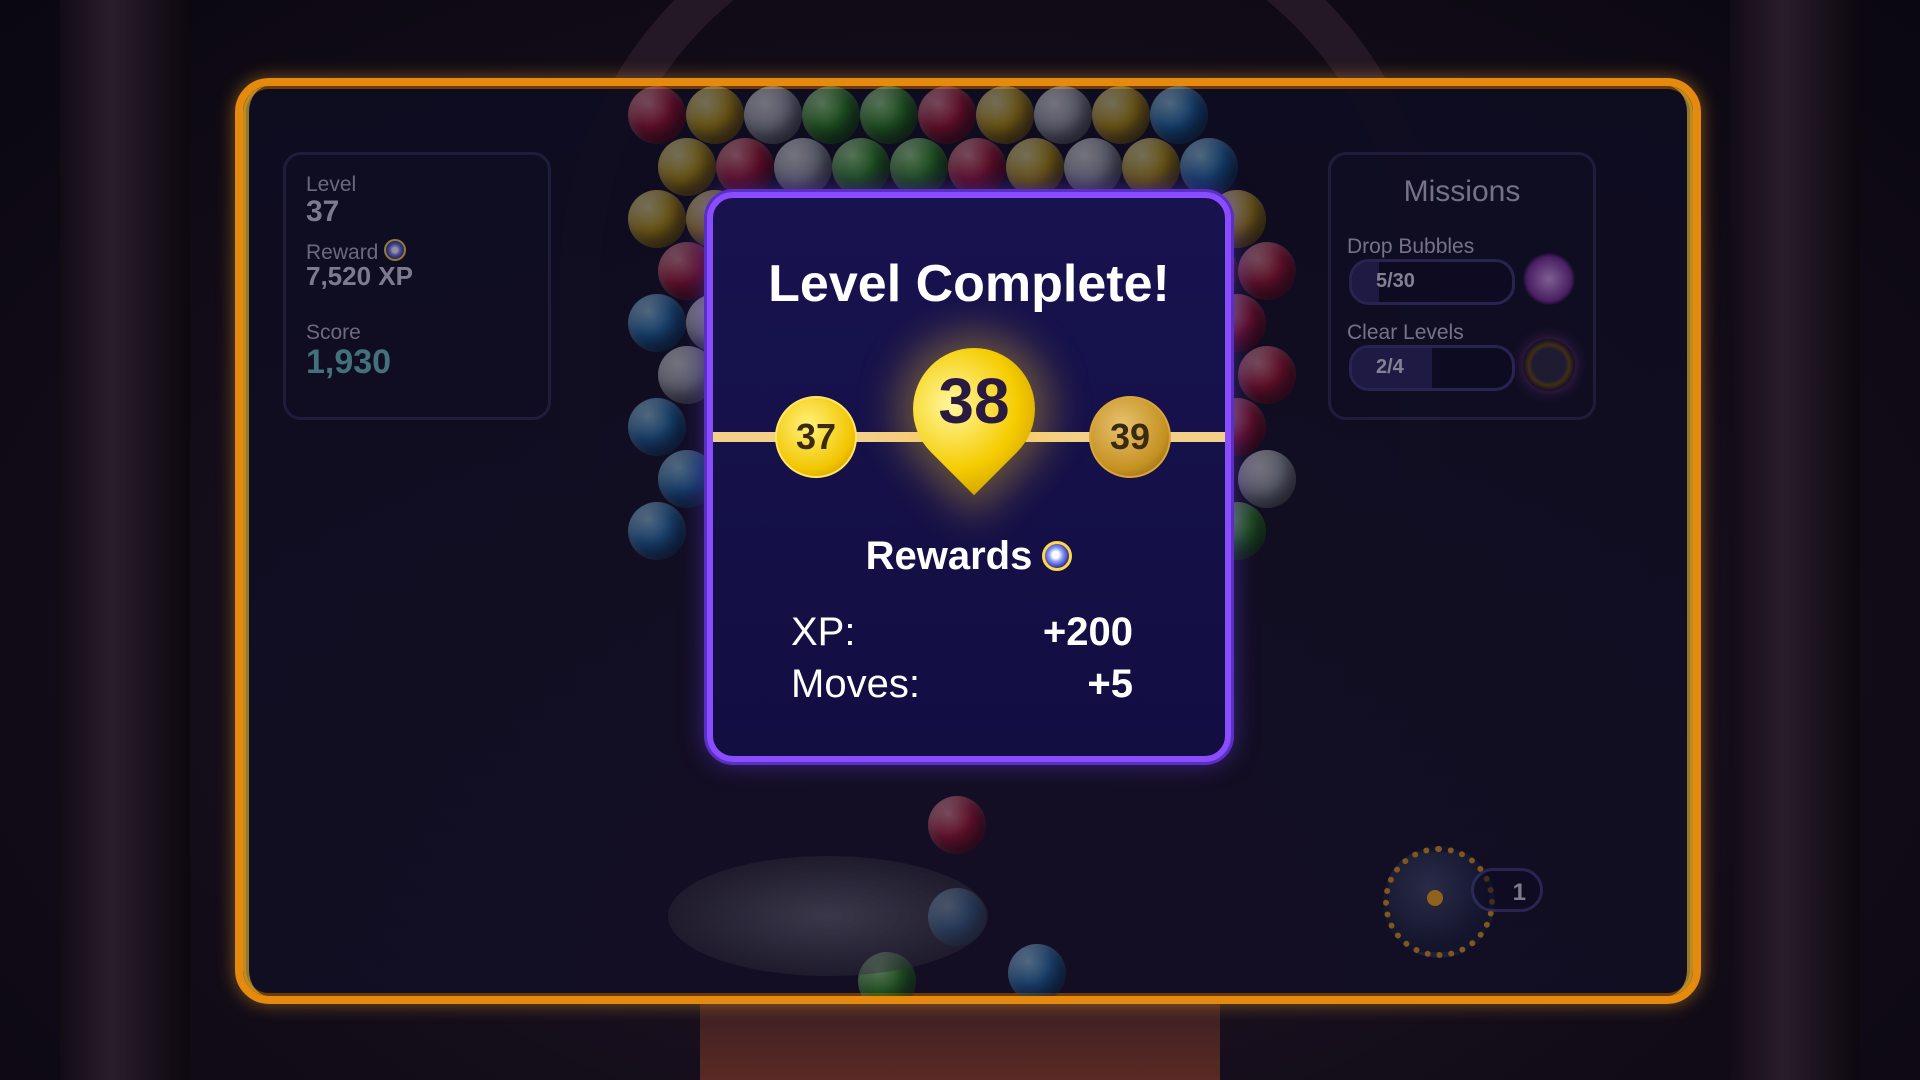 The image size is (1920, 1080). I want to click on mission-progress-bar-drop-bubbles: 5/30, so click(1432, 282).